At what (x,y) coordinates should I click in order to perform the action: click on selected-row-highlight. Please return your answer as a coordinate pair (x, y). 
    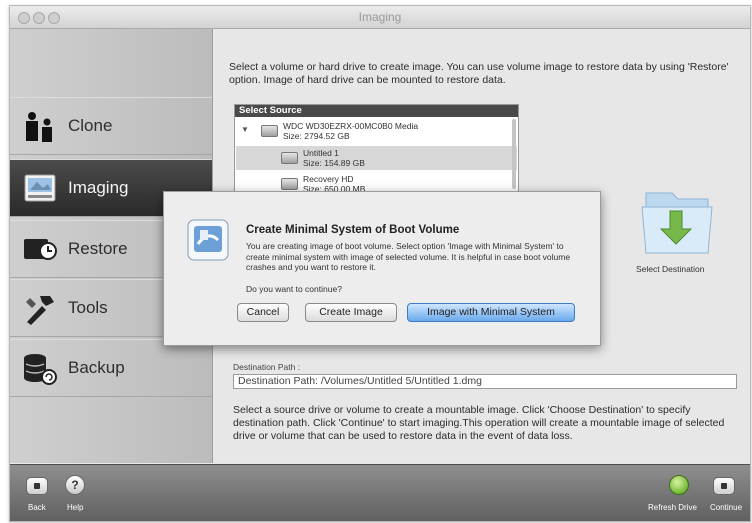
    Looking at the image, I should click on (376, 158).